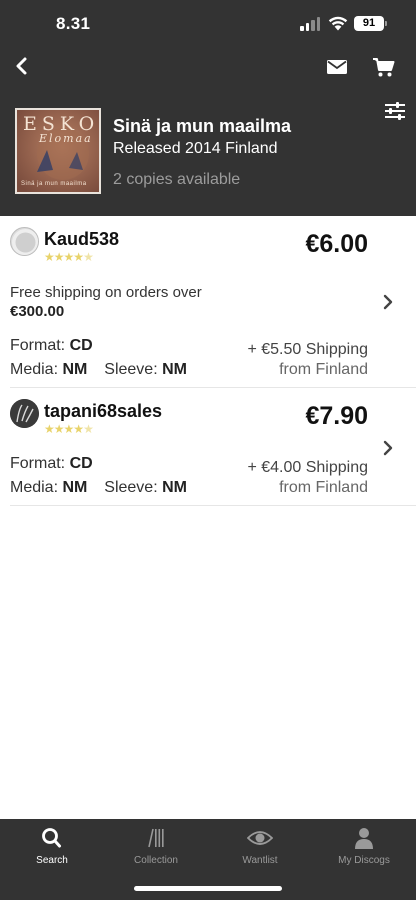 Image resolution: width=416 pixels, height=900 pixels. What do you see at coordinates (37, 311) in the screenshot?
I see `free-shipping-threshold: €300.00` at bounding box center [37, 311].